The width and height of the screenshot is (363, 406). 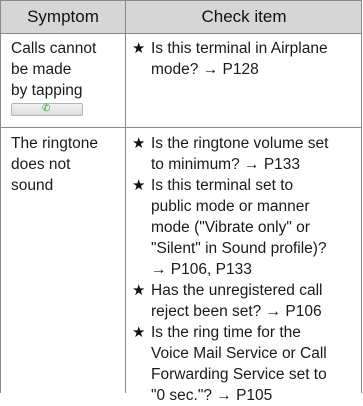 I want to click on check-line: Is the ringtone volume set, so click(x=240, y=143).